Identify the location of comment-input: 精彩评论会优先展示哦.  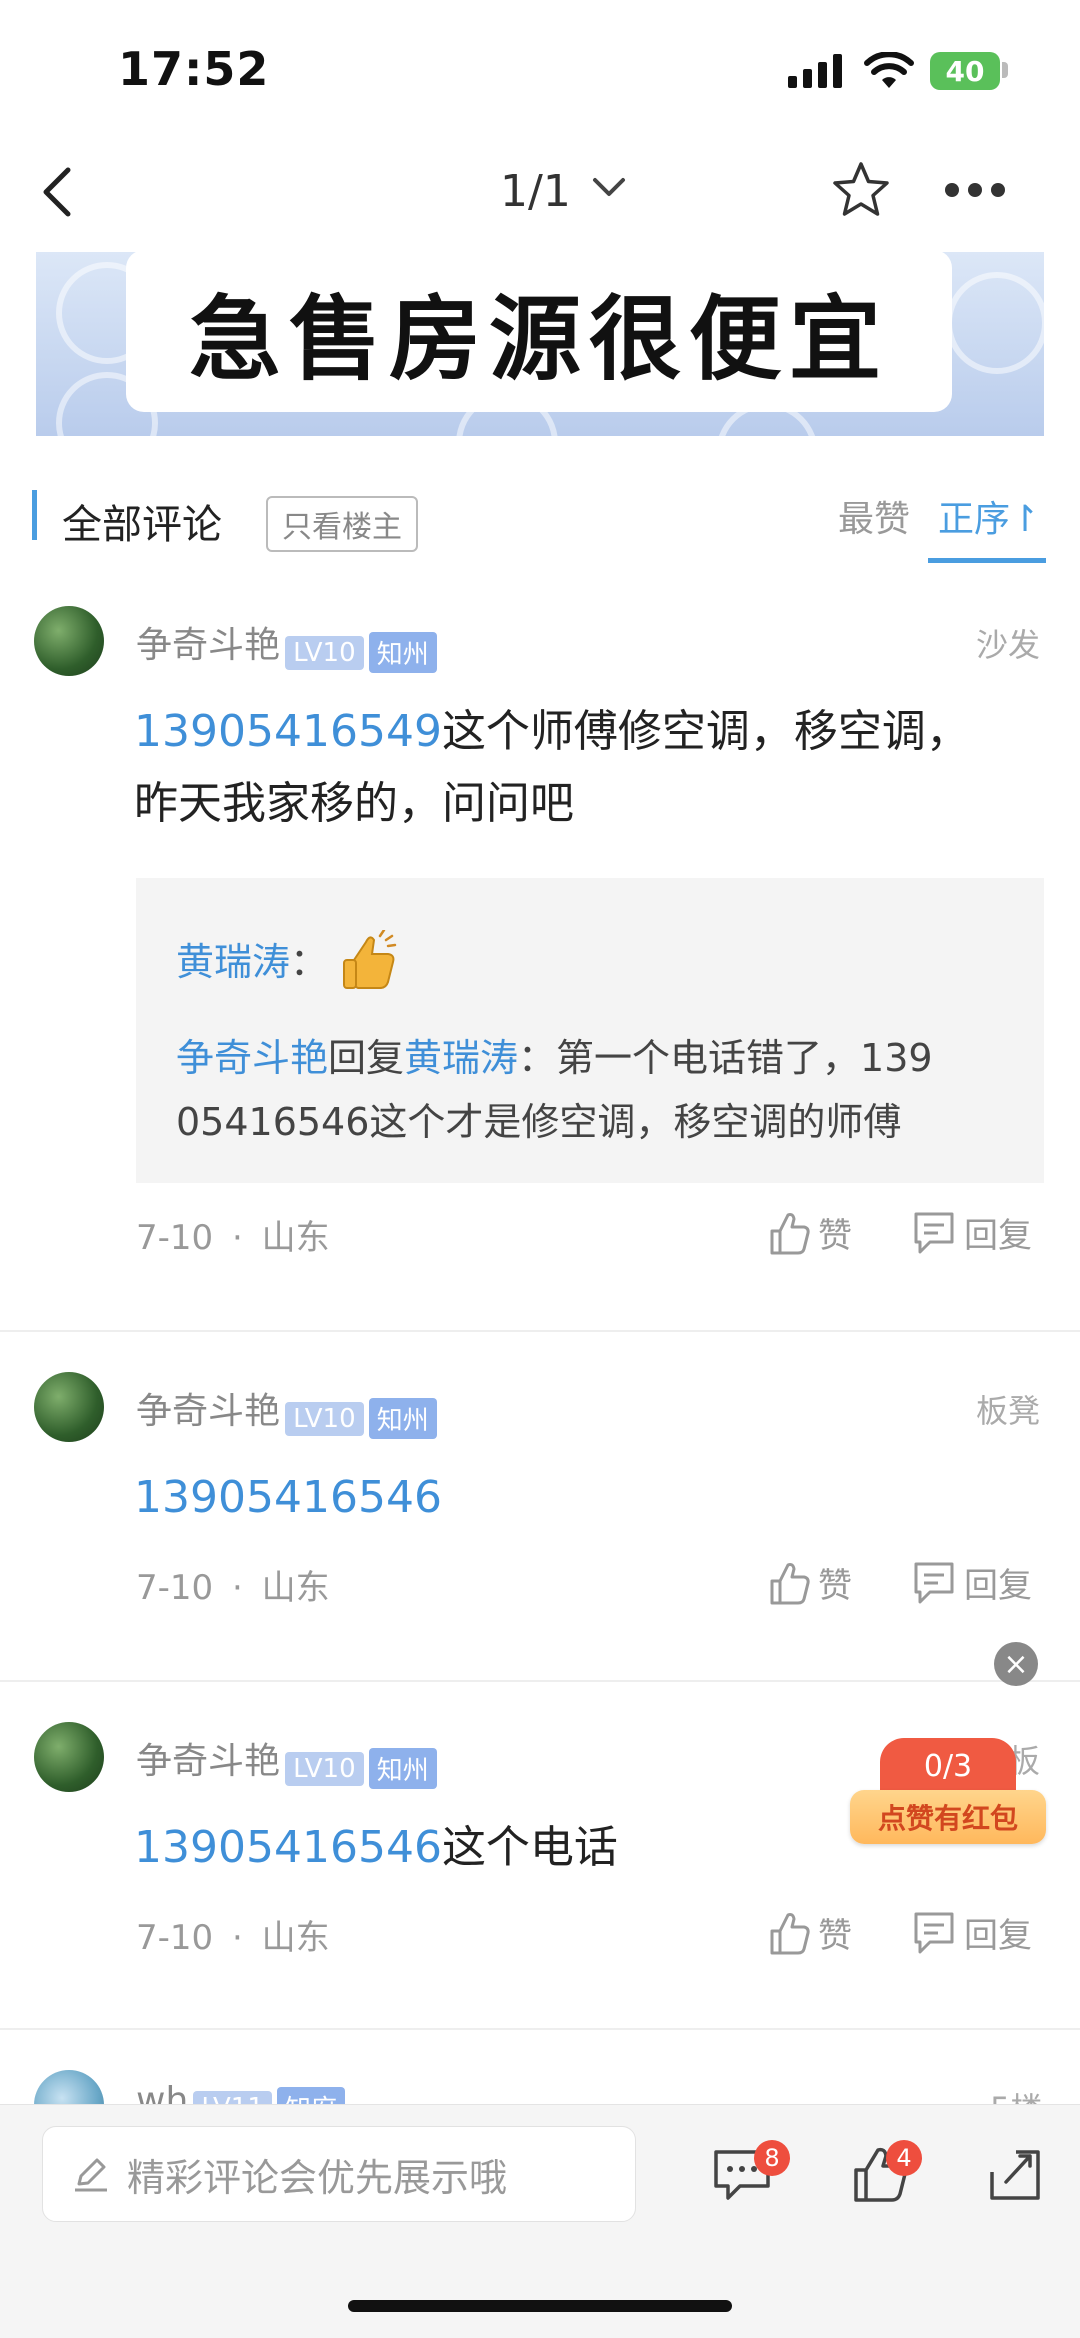
(339, 2174).